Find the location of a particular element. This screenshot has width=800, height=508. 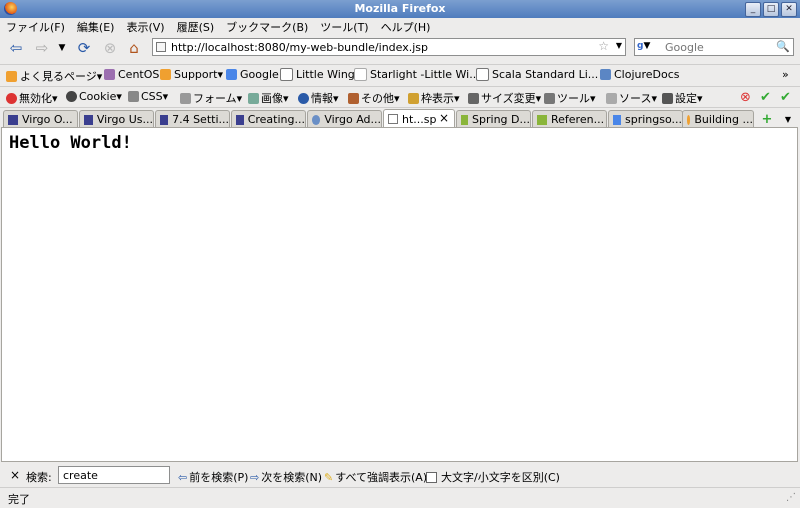

webdev-tools: ツール ▾ is located at coordinates (570, 98).